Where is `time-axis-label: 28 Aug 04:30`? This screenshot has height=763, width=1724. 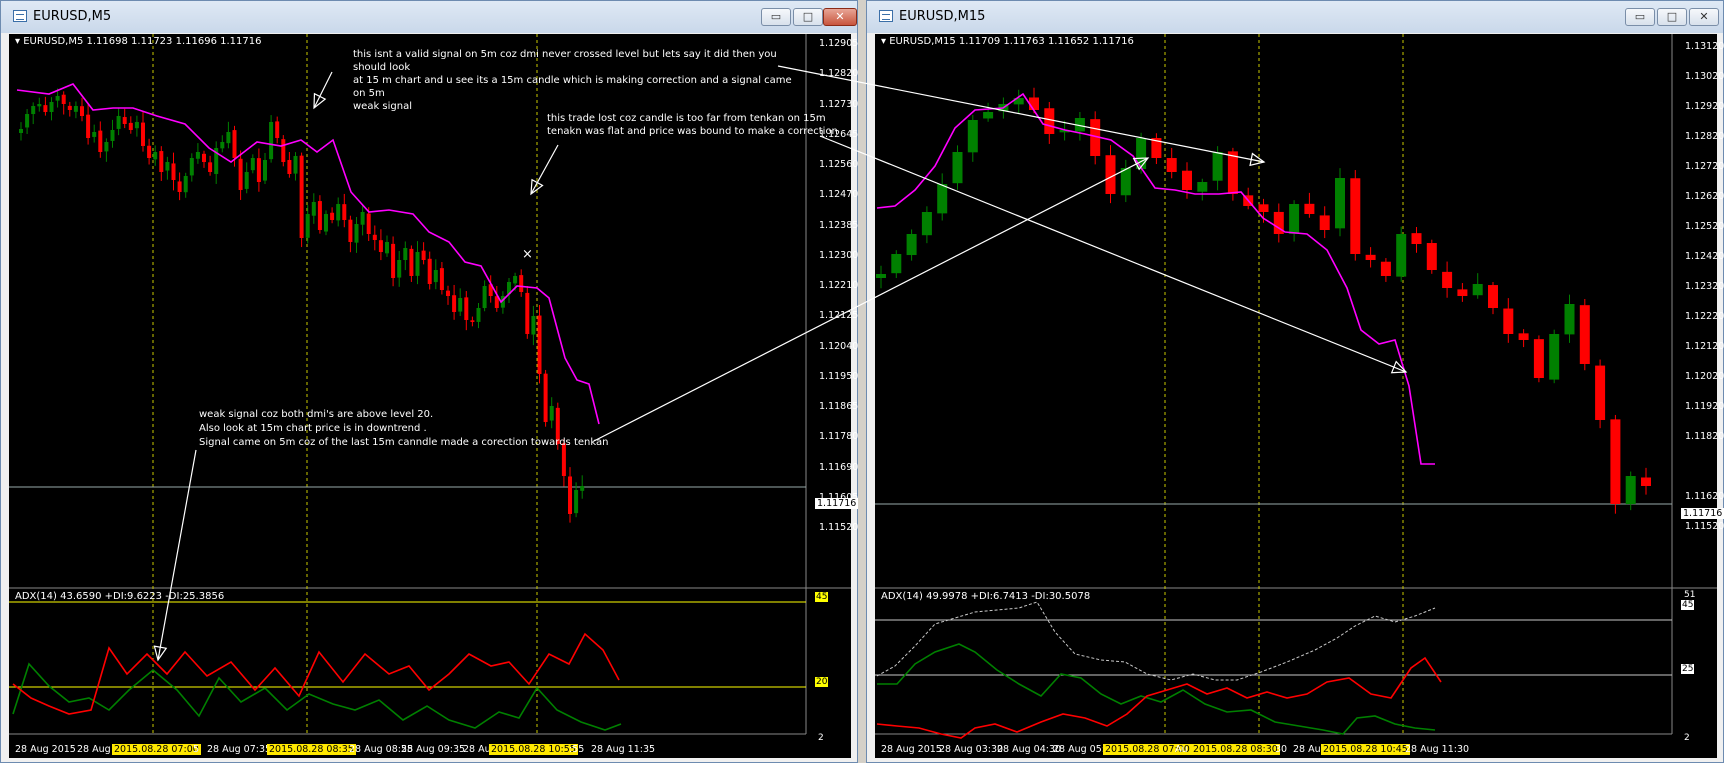 time-axis-label: 28 Aug 04:30 is located at coordinates (1029, 749).